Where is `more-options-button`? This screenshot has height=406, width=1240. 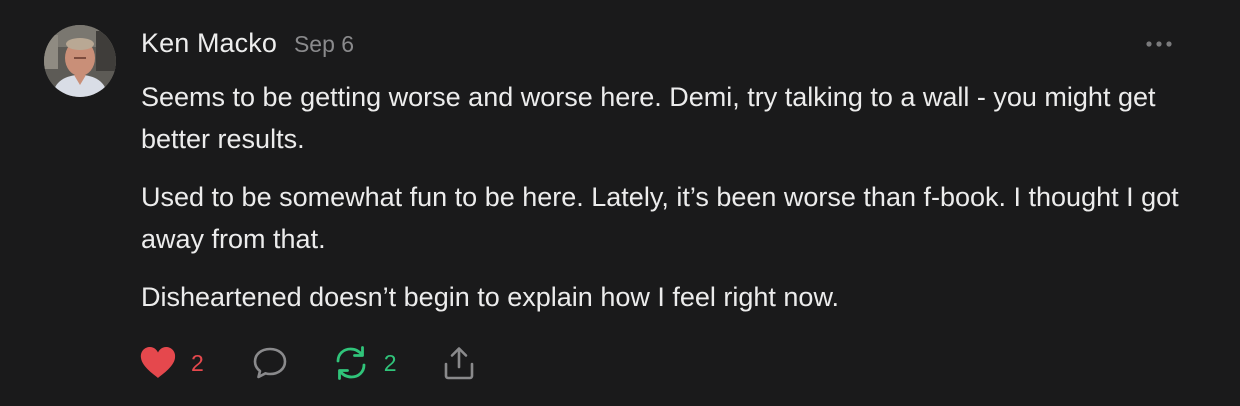 more-options-button is located at coordinates (1159, 44).